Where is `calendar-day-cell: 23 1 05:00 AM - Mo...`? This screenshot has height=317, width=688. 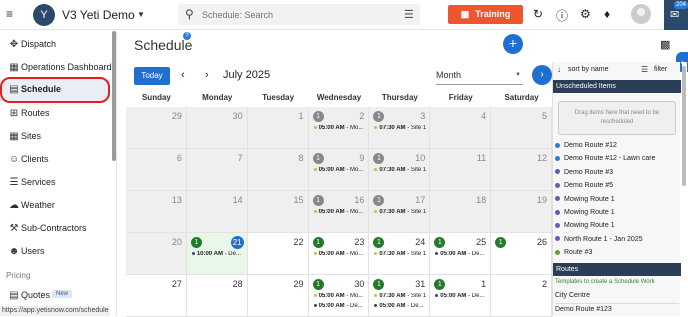
calendar-day-cell: 23 1 05:00 AM - Mo... is located at coordinates (339, 254).